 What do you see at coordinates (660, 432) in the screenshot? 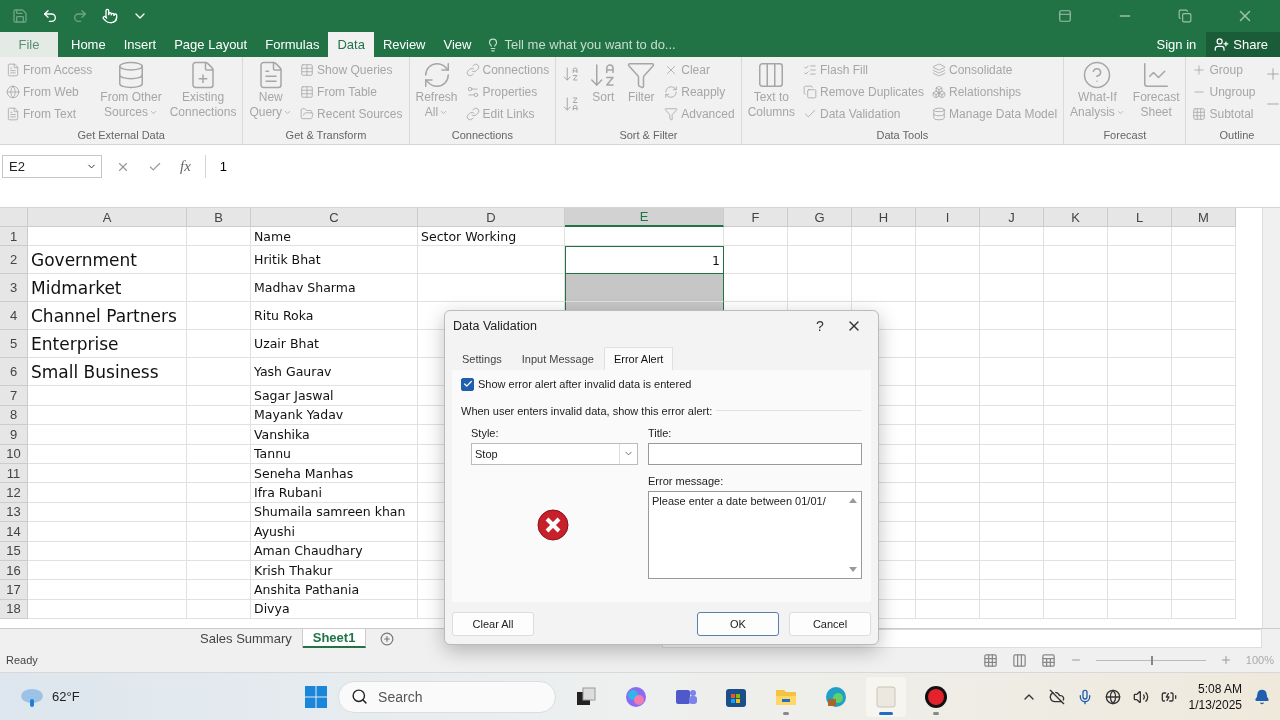
I see `title-label: Title:` at bounding box center [660, 432].